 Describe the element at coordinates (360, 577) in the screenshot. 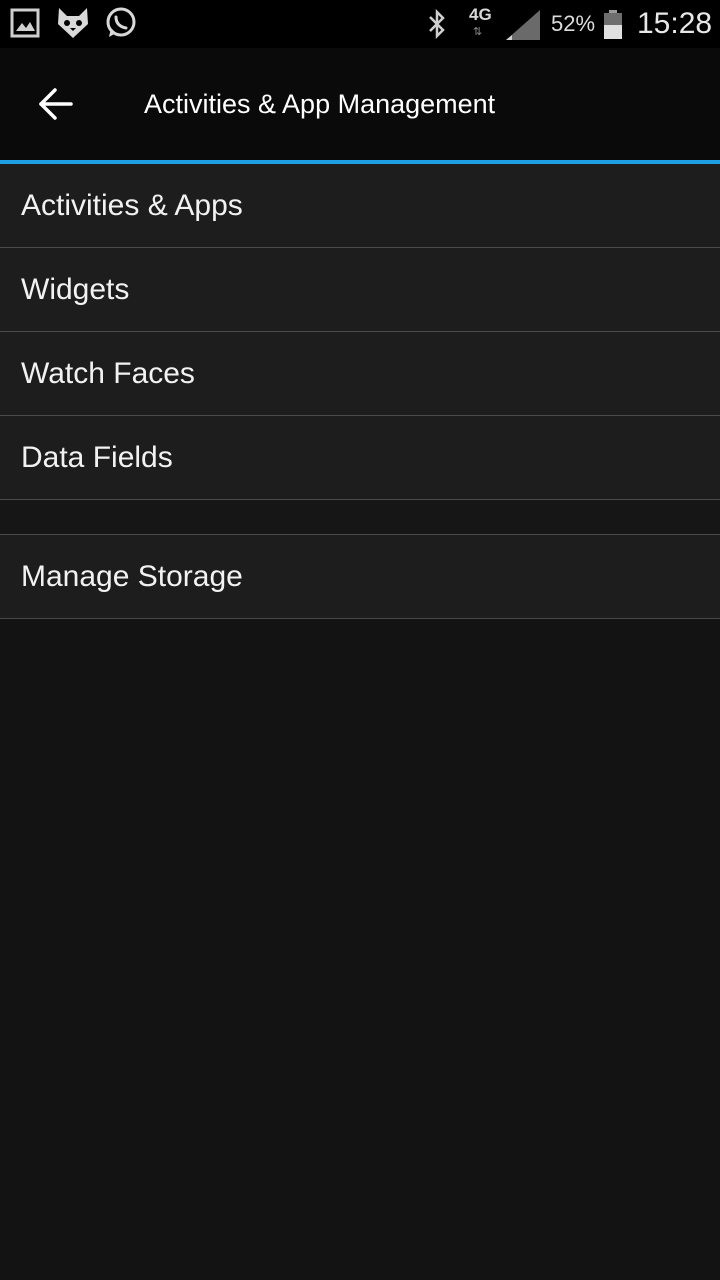

I see `menu-item-manage-storage: Manage Storage` at that location.